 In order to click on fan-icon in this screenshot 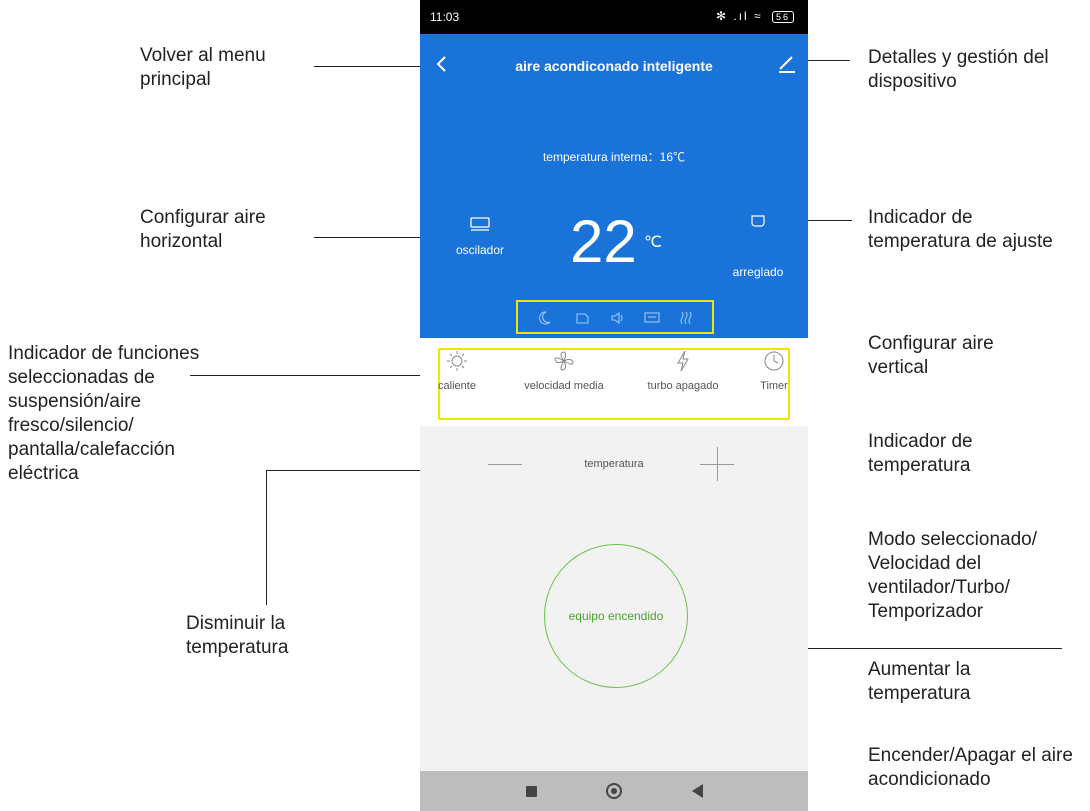, I will do `click(564, 361)`.